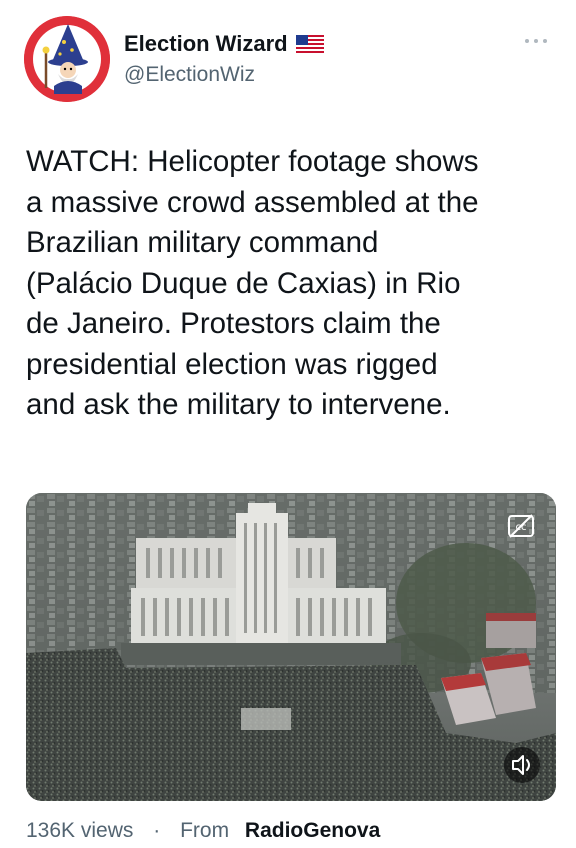  I want to click on volume-button, so click(522, 765).